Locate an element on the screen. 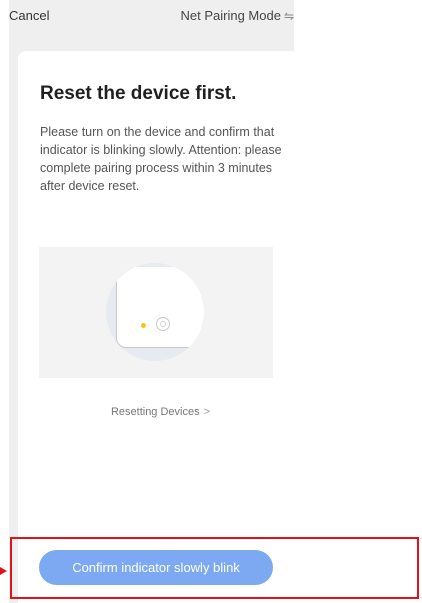  top-bar: Cancel Net Pairing Mode ⇋ is located at coordinates (151, 16).